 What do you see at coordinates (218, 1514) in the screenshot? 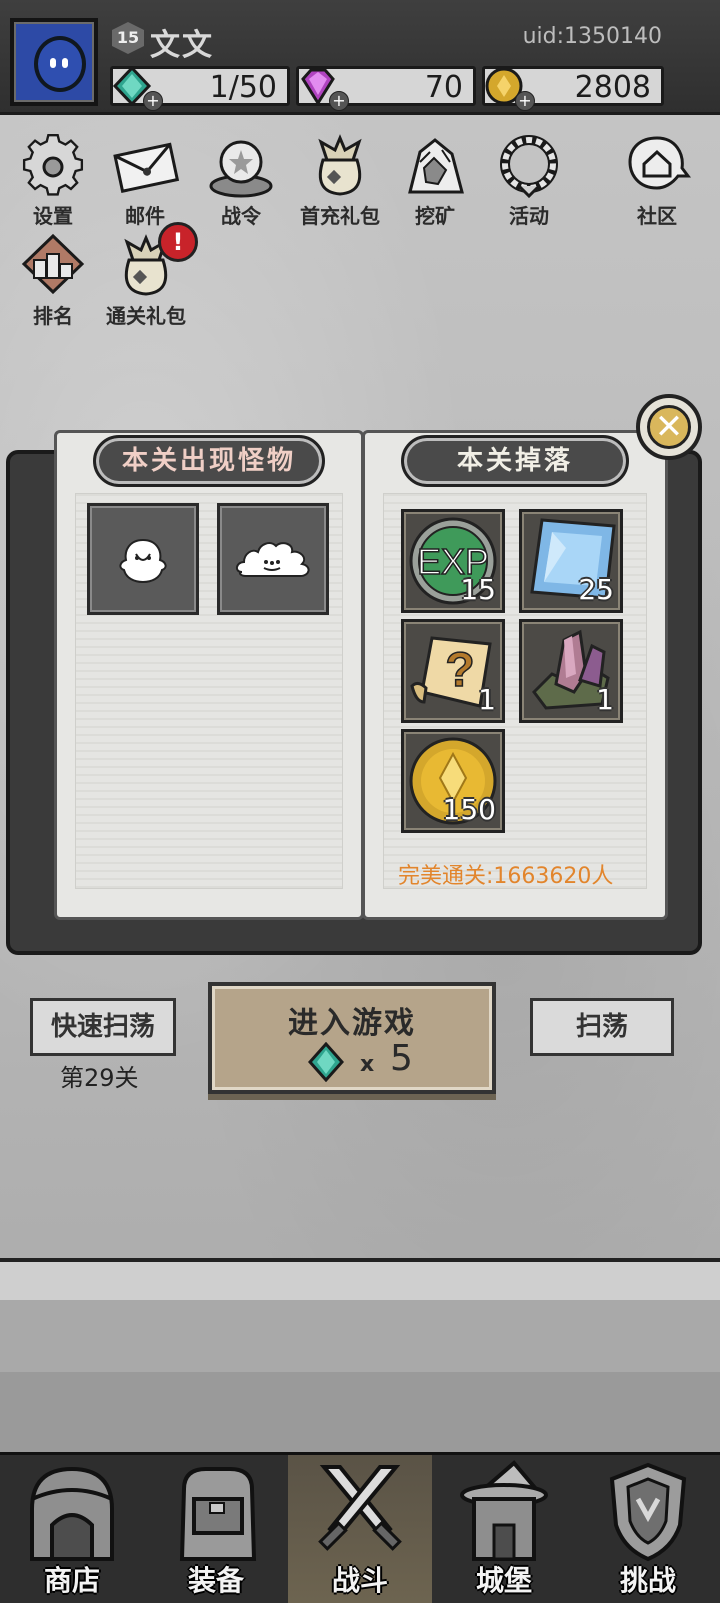
I see `backpack-icon` at bounding box center [218, 1514].